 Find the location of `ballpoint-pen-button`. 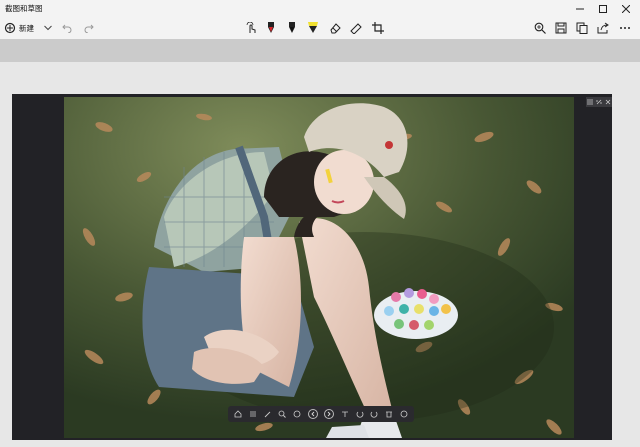

ballpoint-pen-button is located at coordinates (271, 28).